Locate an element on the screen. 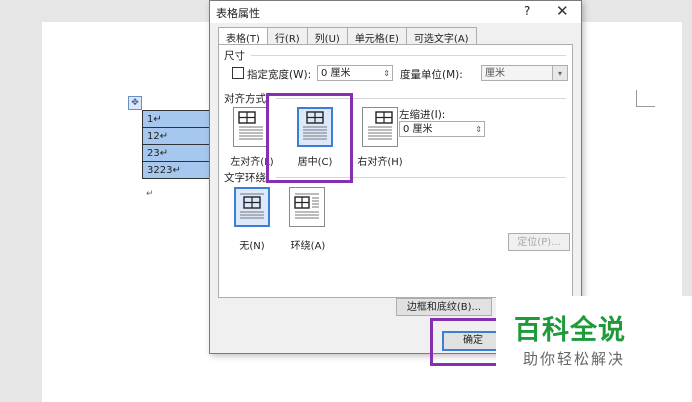  table-cell: 23↵ is located at coordinates (176, 153).